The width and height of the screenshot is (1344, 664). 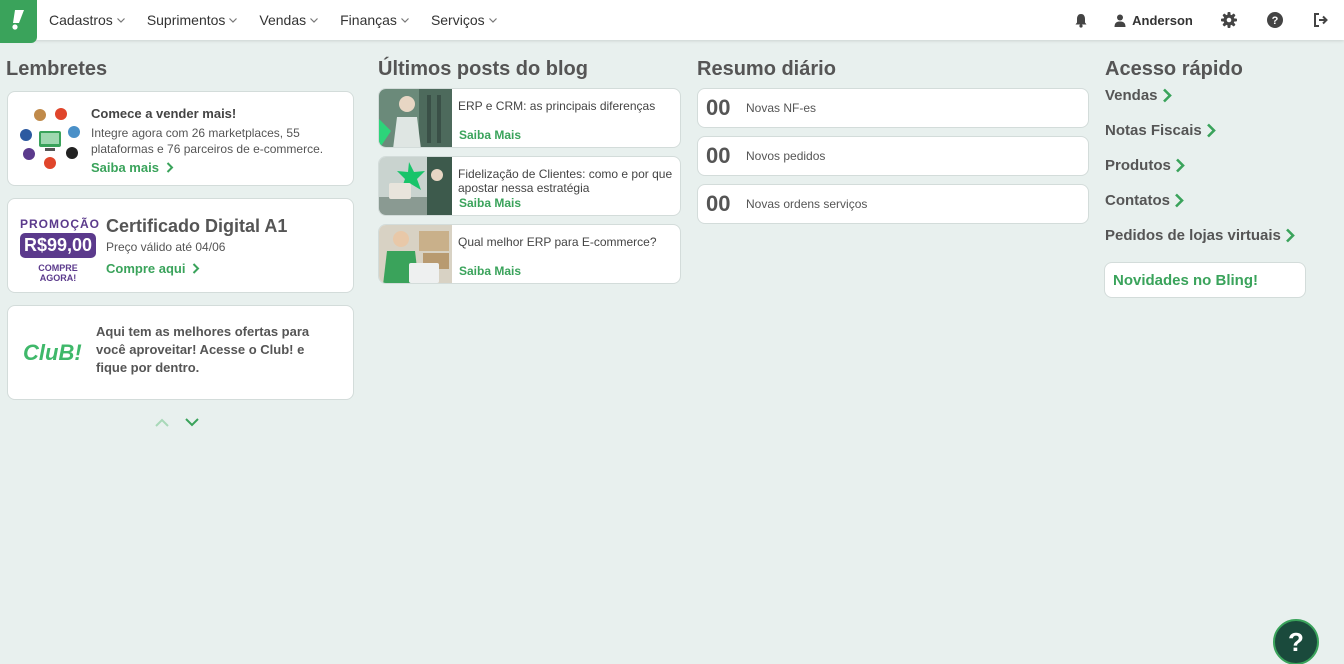 I want to click on user-icon, so click(x=1120, y=20).